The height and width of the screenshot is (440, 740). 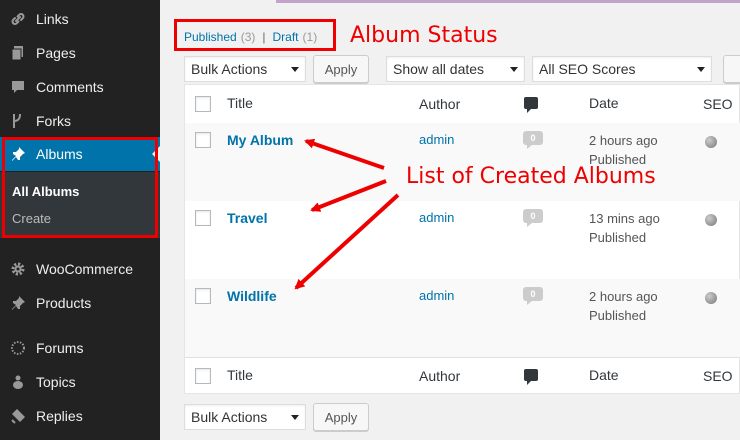 I want to click on sidebar-item-albums: Albums, so click(x=80, y=154).